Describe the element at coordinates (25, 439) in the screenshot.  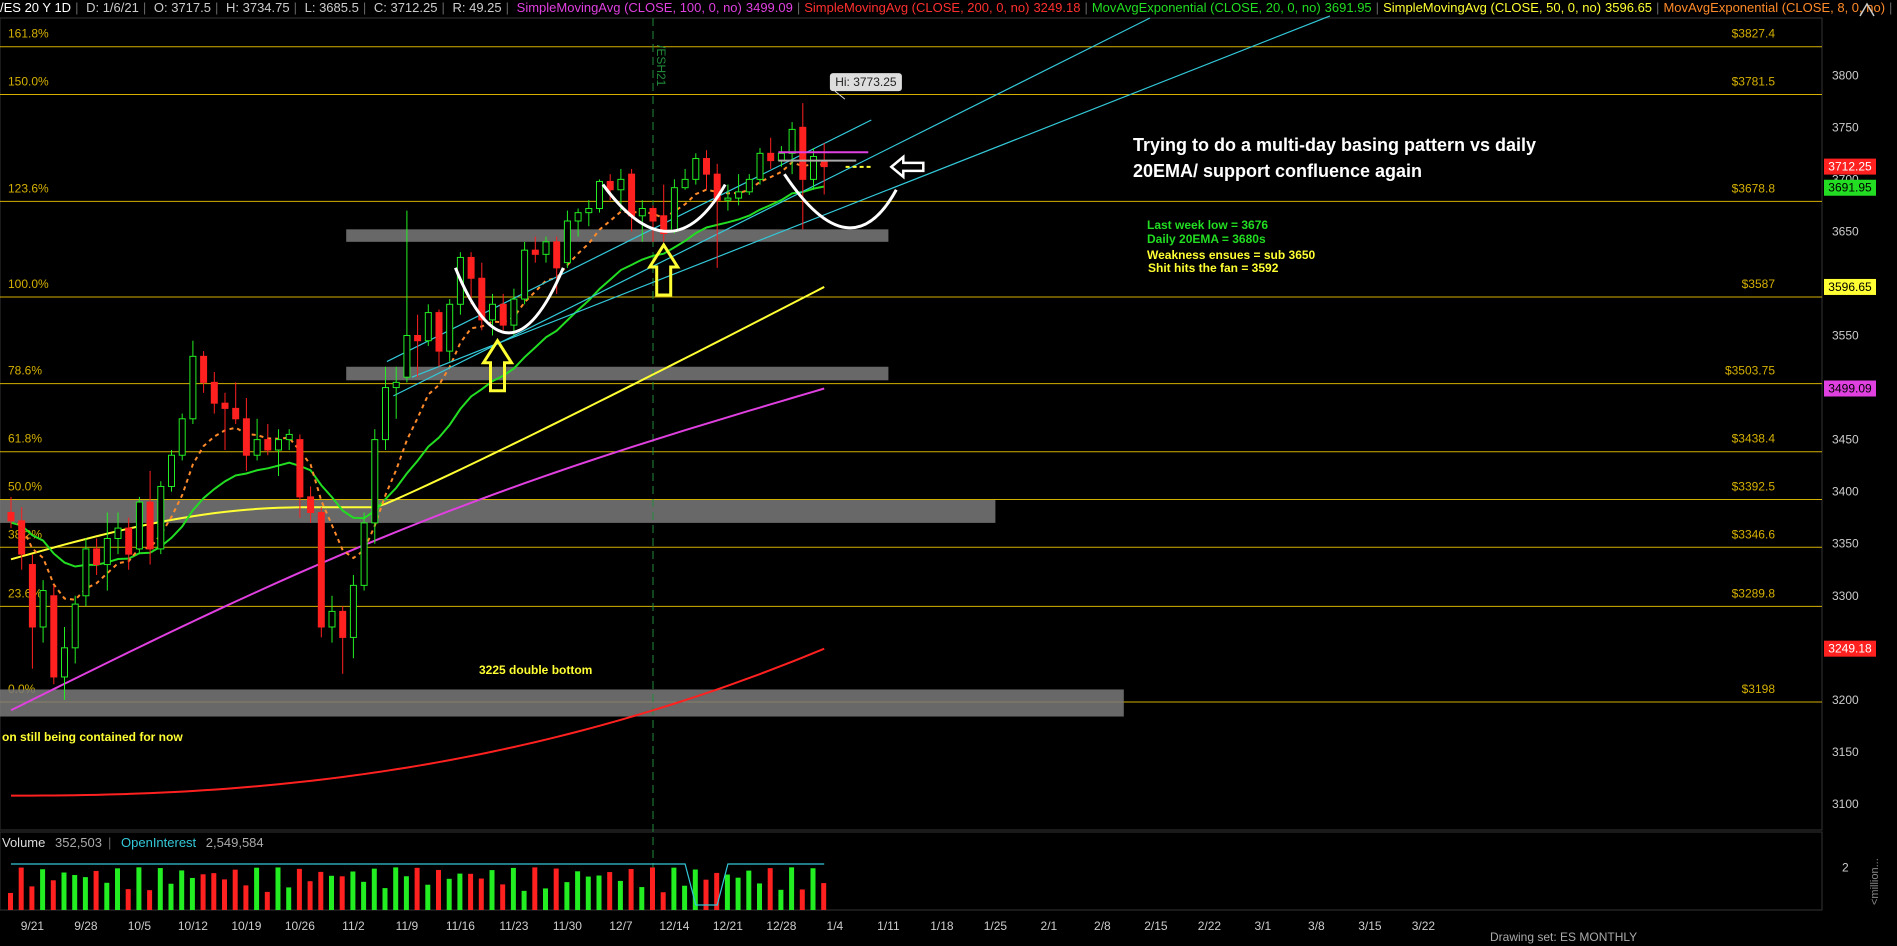
I see `fib-label: 61.8%` at that location.